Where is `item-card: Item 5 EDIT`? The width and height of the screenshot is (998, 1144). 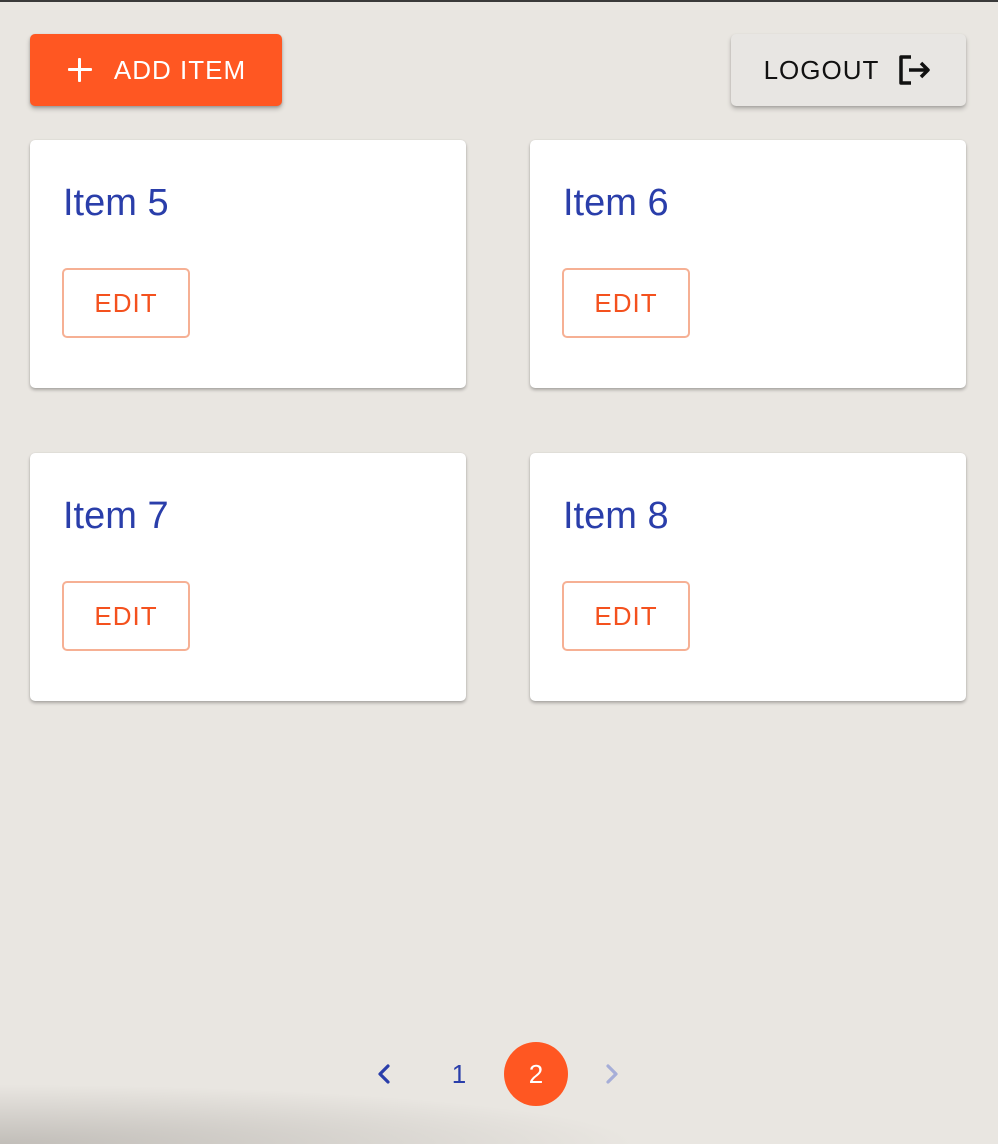
item-card: Item 5 EDIT is located at coordinates (248, 264).